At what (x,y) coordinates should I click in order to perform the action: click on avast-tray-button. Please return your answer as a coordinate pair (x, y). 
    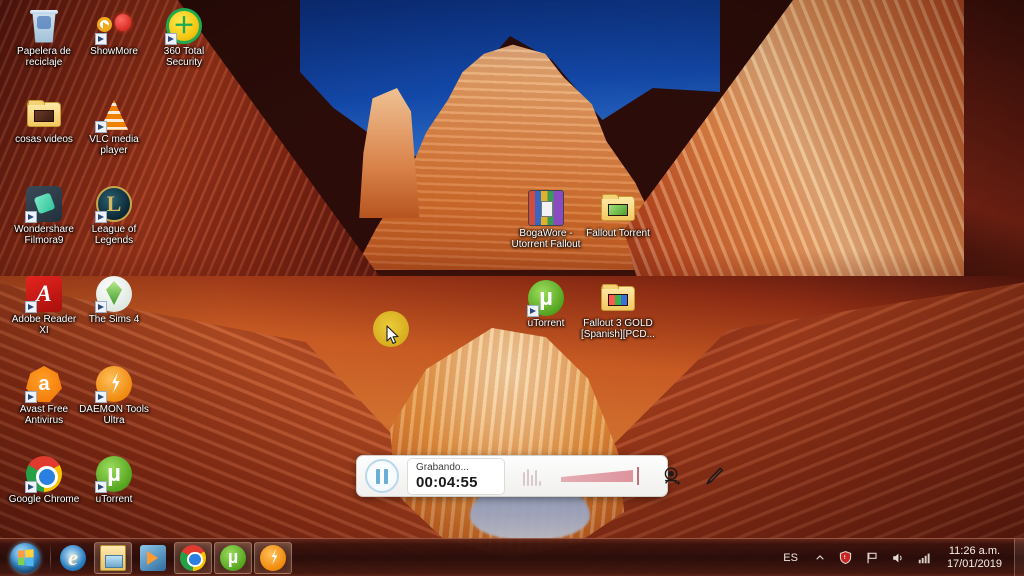
    Looking at the image, I should click on (846, 558).